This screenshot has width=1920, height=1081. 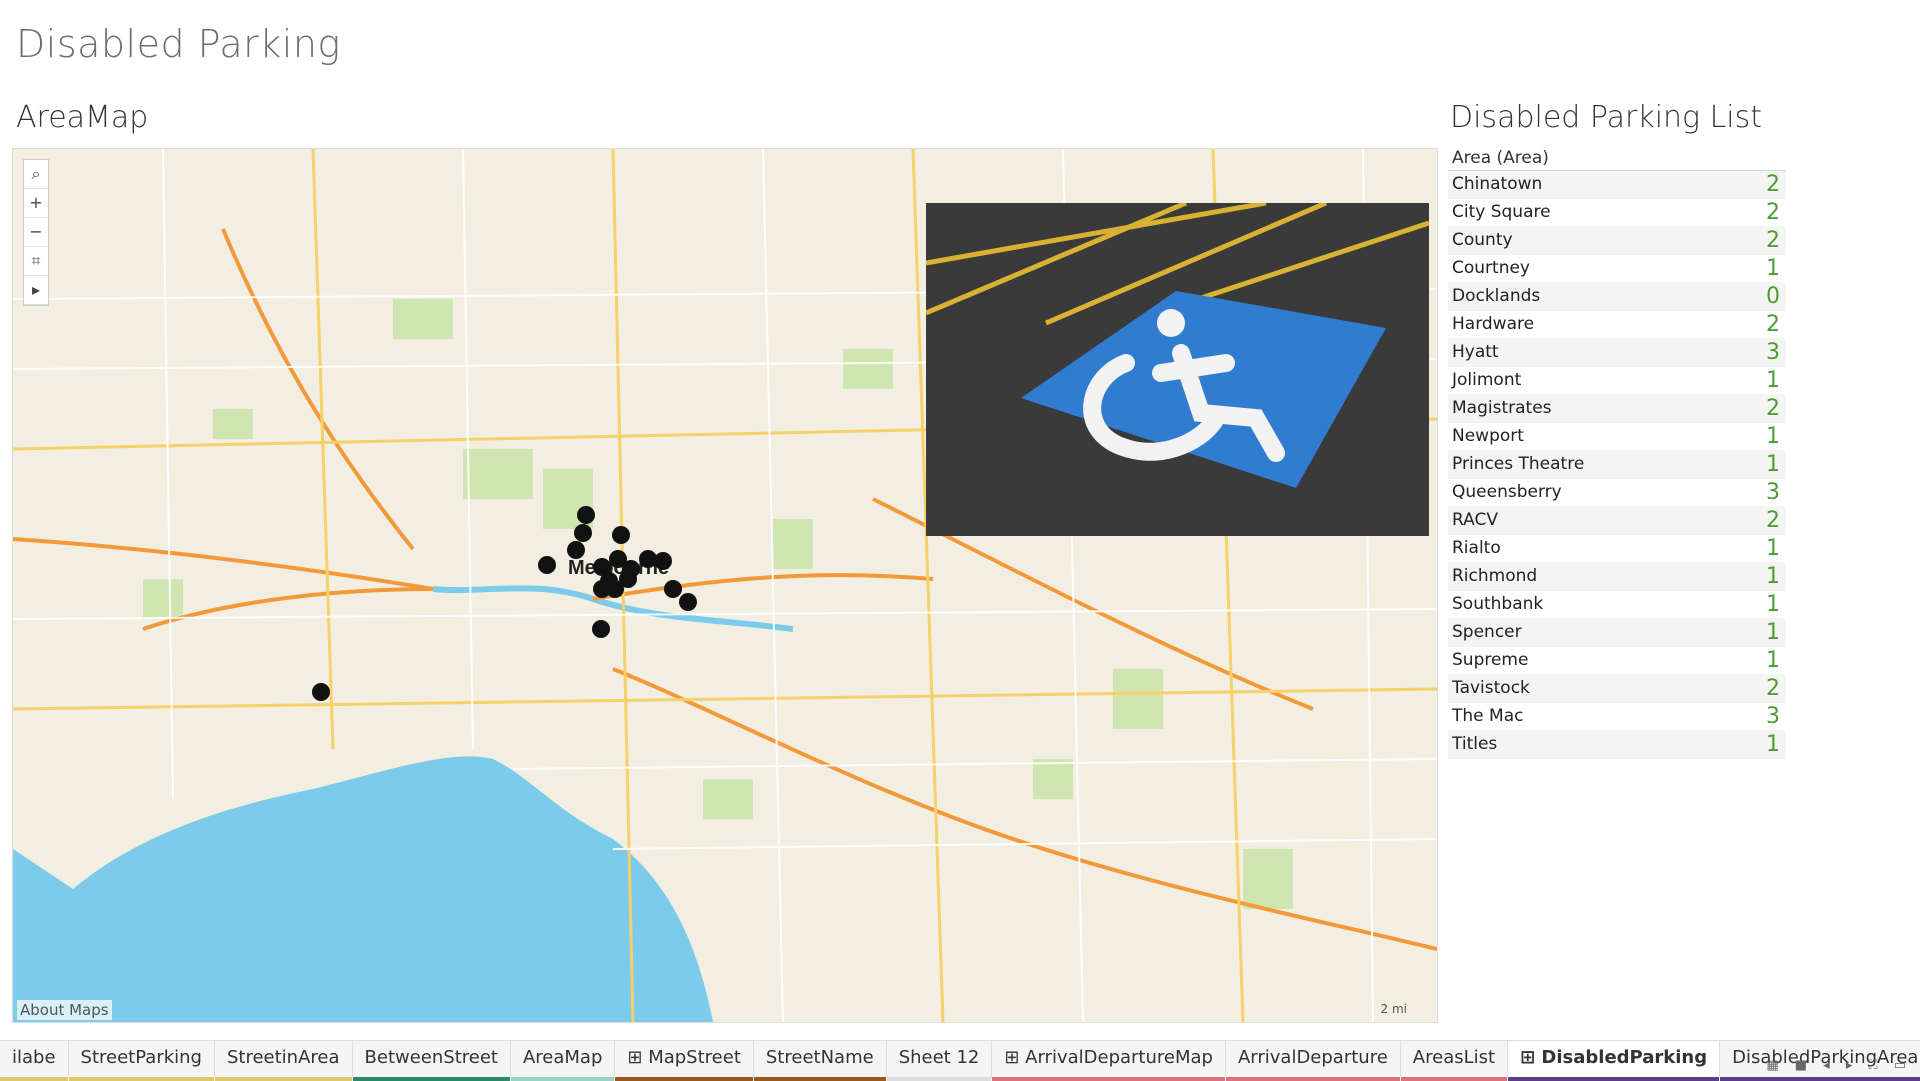 What do you see at coordinates (1617, 213) in the screenshot?
I see `list-row: City Square 2` at bounding box center [1617, 213].